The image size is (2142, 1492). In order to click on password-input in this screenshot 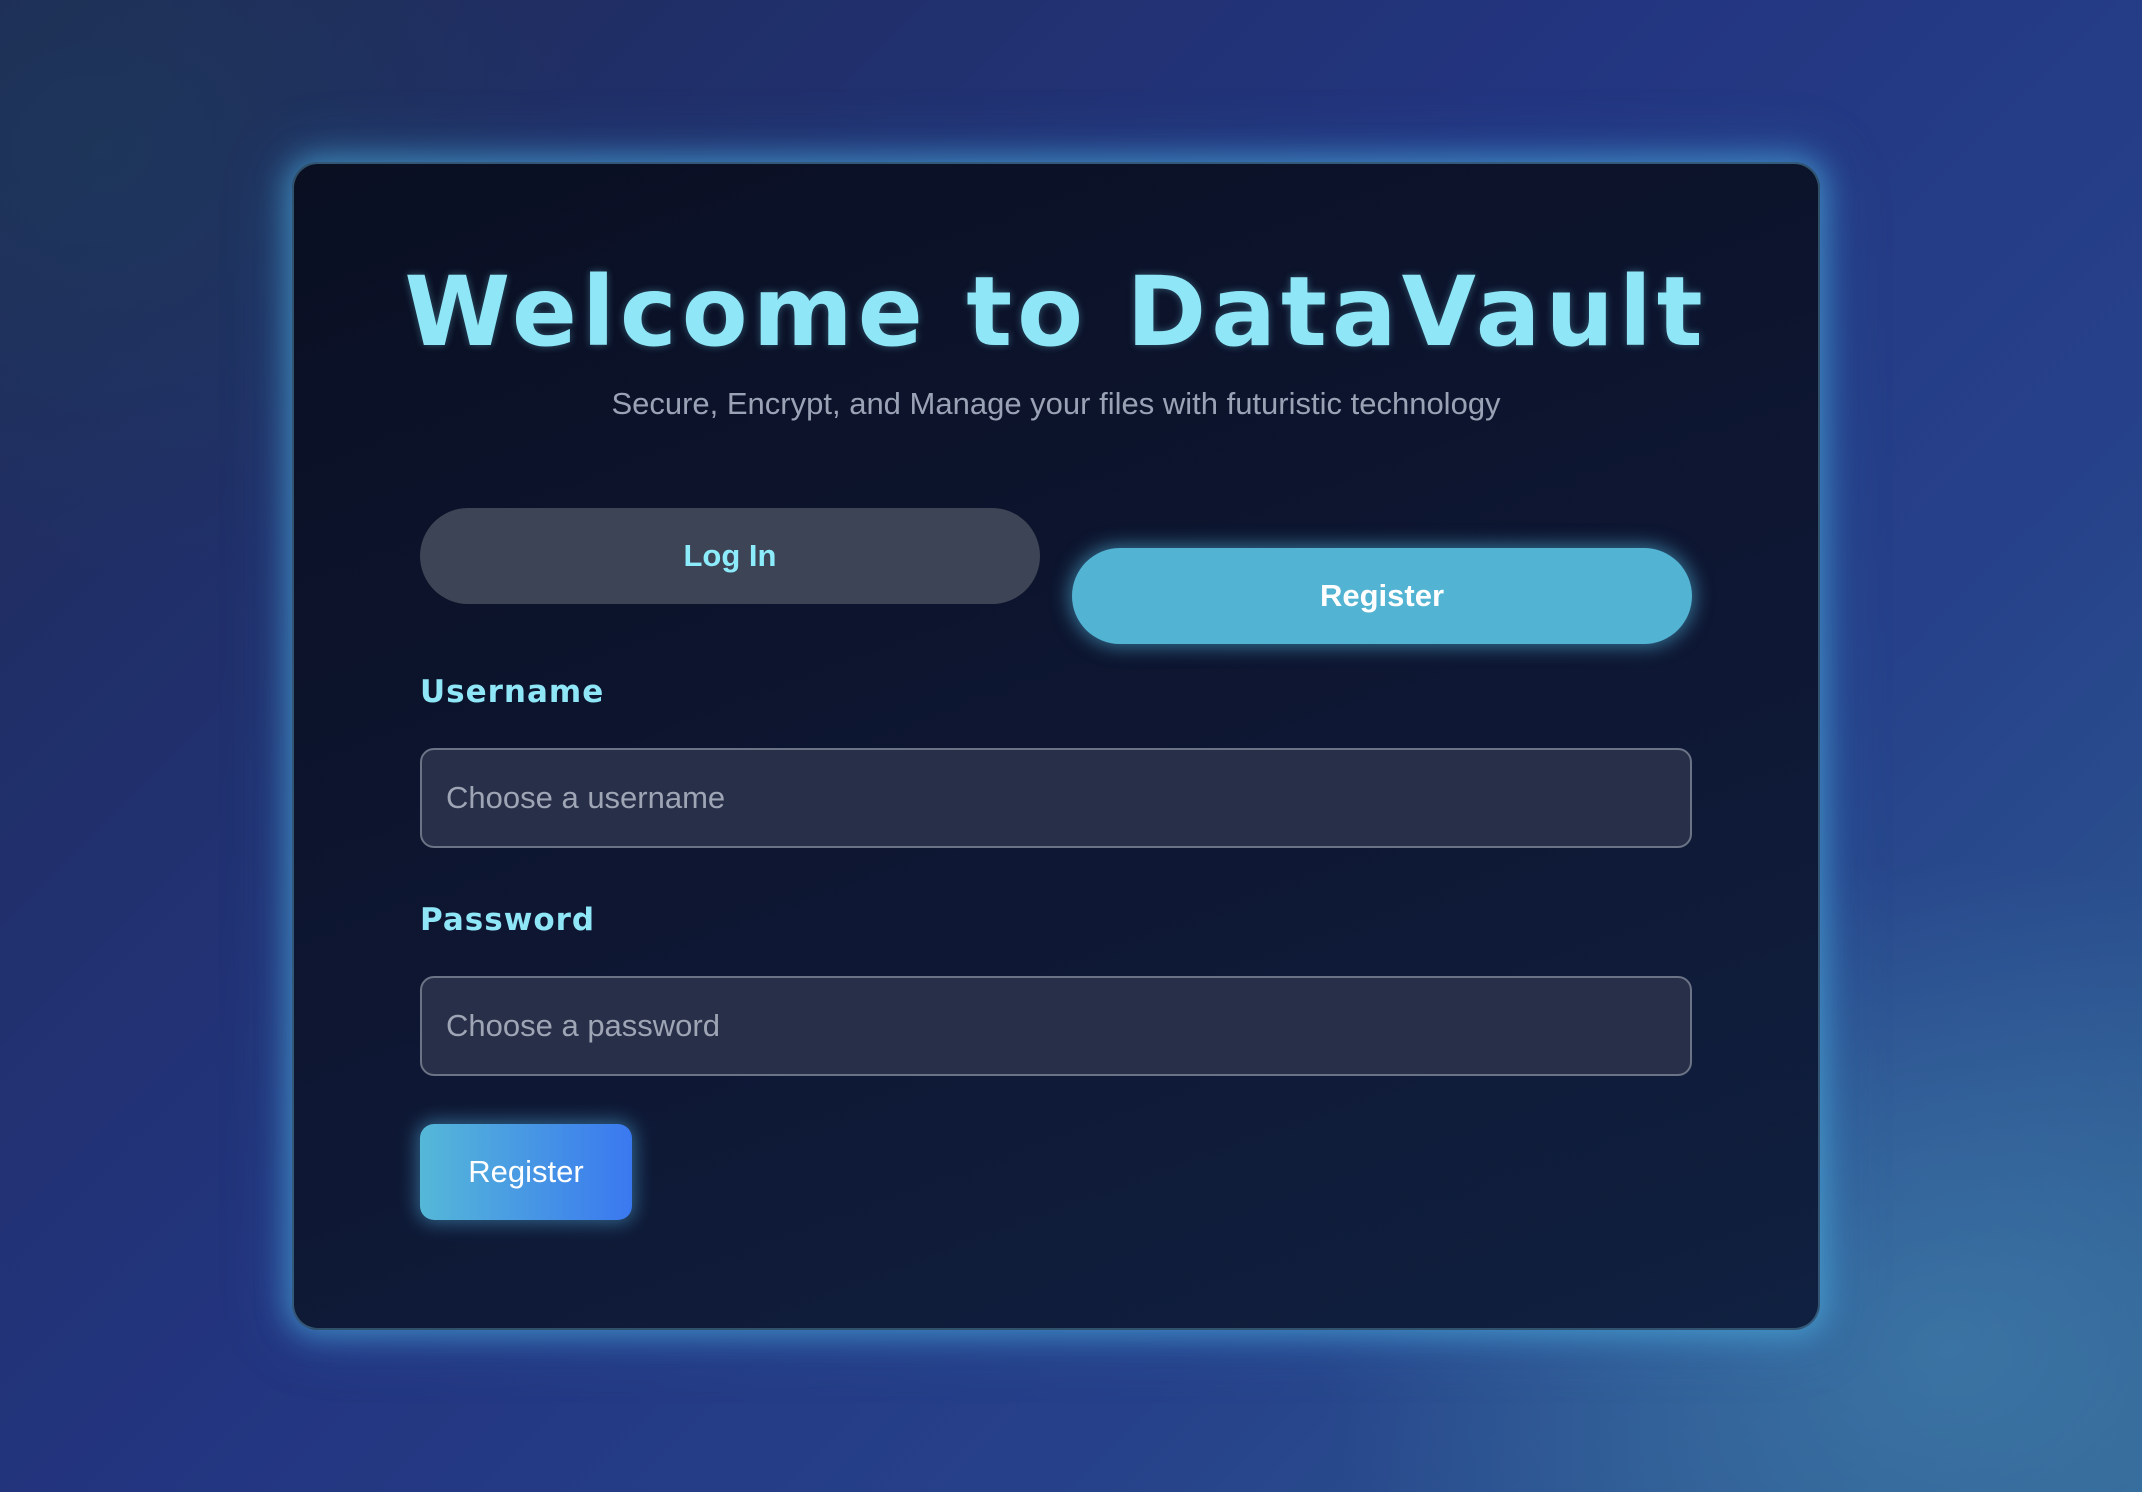, I will do `click(1056, 1026)`.